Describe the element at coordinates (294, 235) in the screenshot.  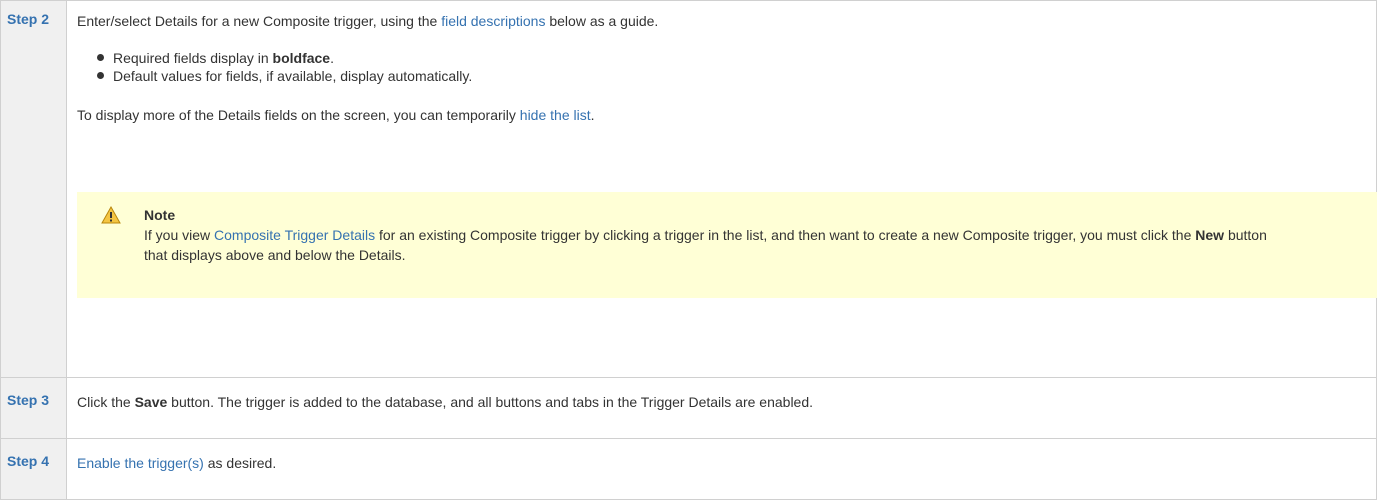
I see `composite-trigger-details-link: Composite Trigger Details` at that location.